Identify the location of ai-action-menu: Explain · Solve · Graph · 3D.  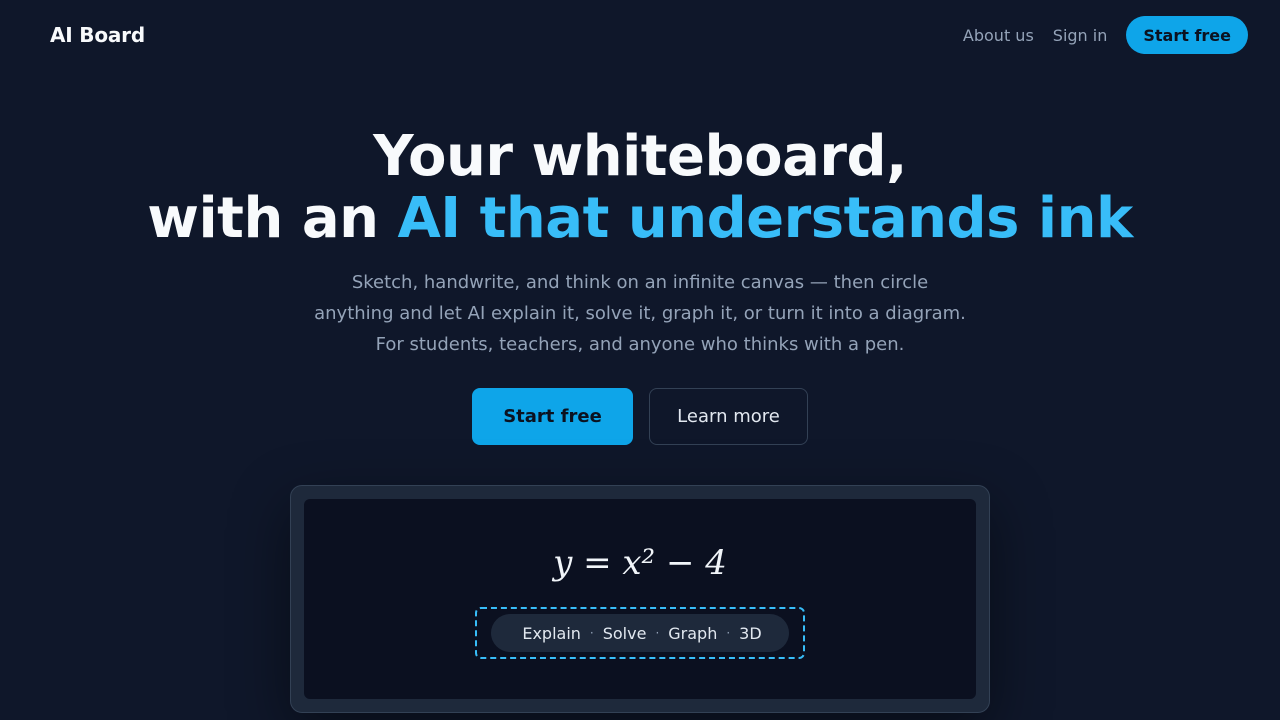
(640, 633).